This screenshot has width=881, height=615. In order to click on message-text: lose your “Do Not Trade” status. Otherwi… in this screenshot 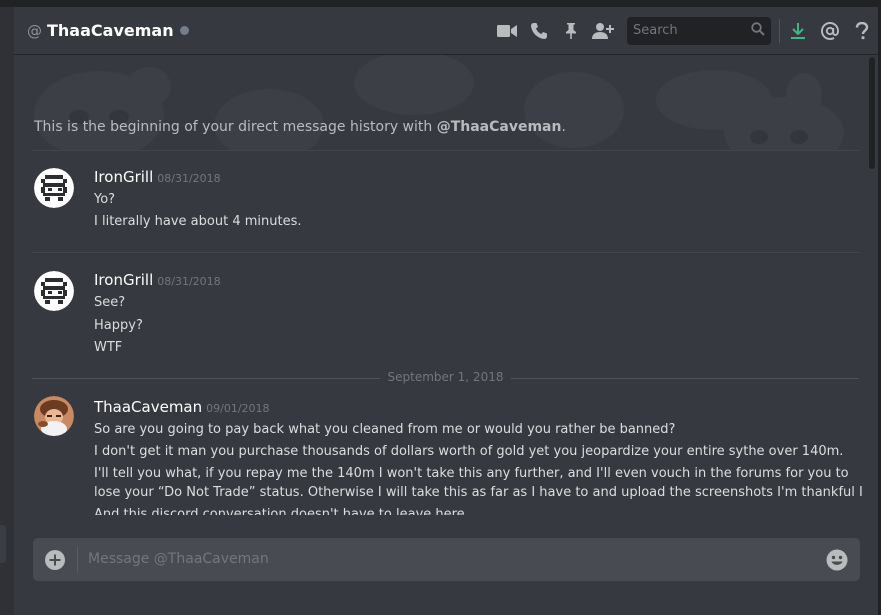, I will do `click(480, 492)`.